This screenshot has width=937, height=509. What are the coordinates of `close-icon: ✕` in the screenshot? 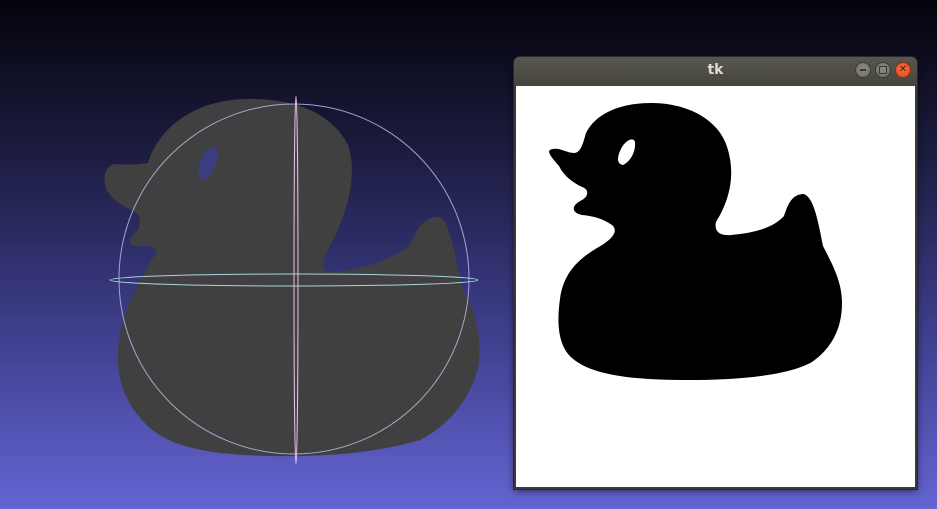 It's located at (903, 70).